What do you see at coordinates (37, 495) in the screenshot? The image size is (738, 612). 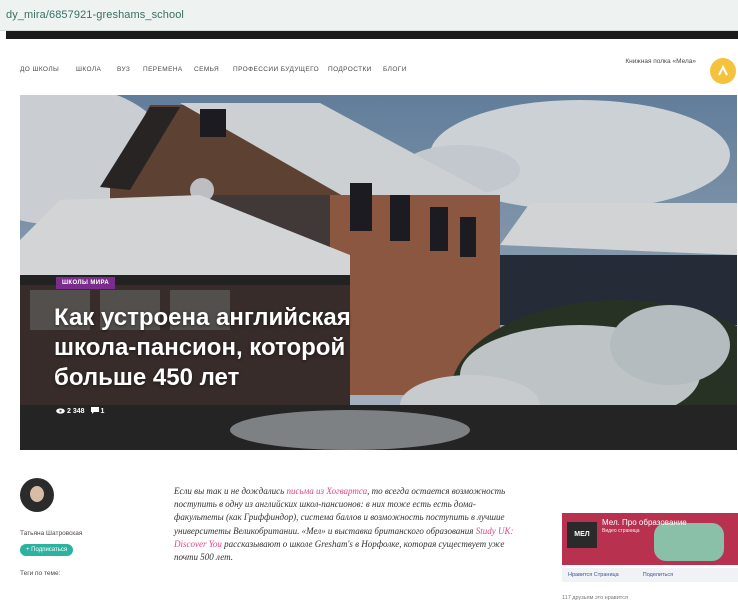 I see `author-avatar` at bounding box center [37, 495].